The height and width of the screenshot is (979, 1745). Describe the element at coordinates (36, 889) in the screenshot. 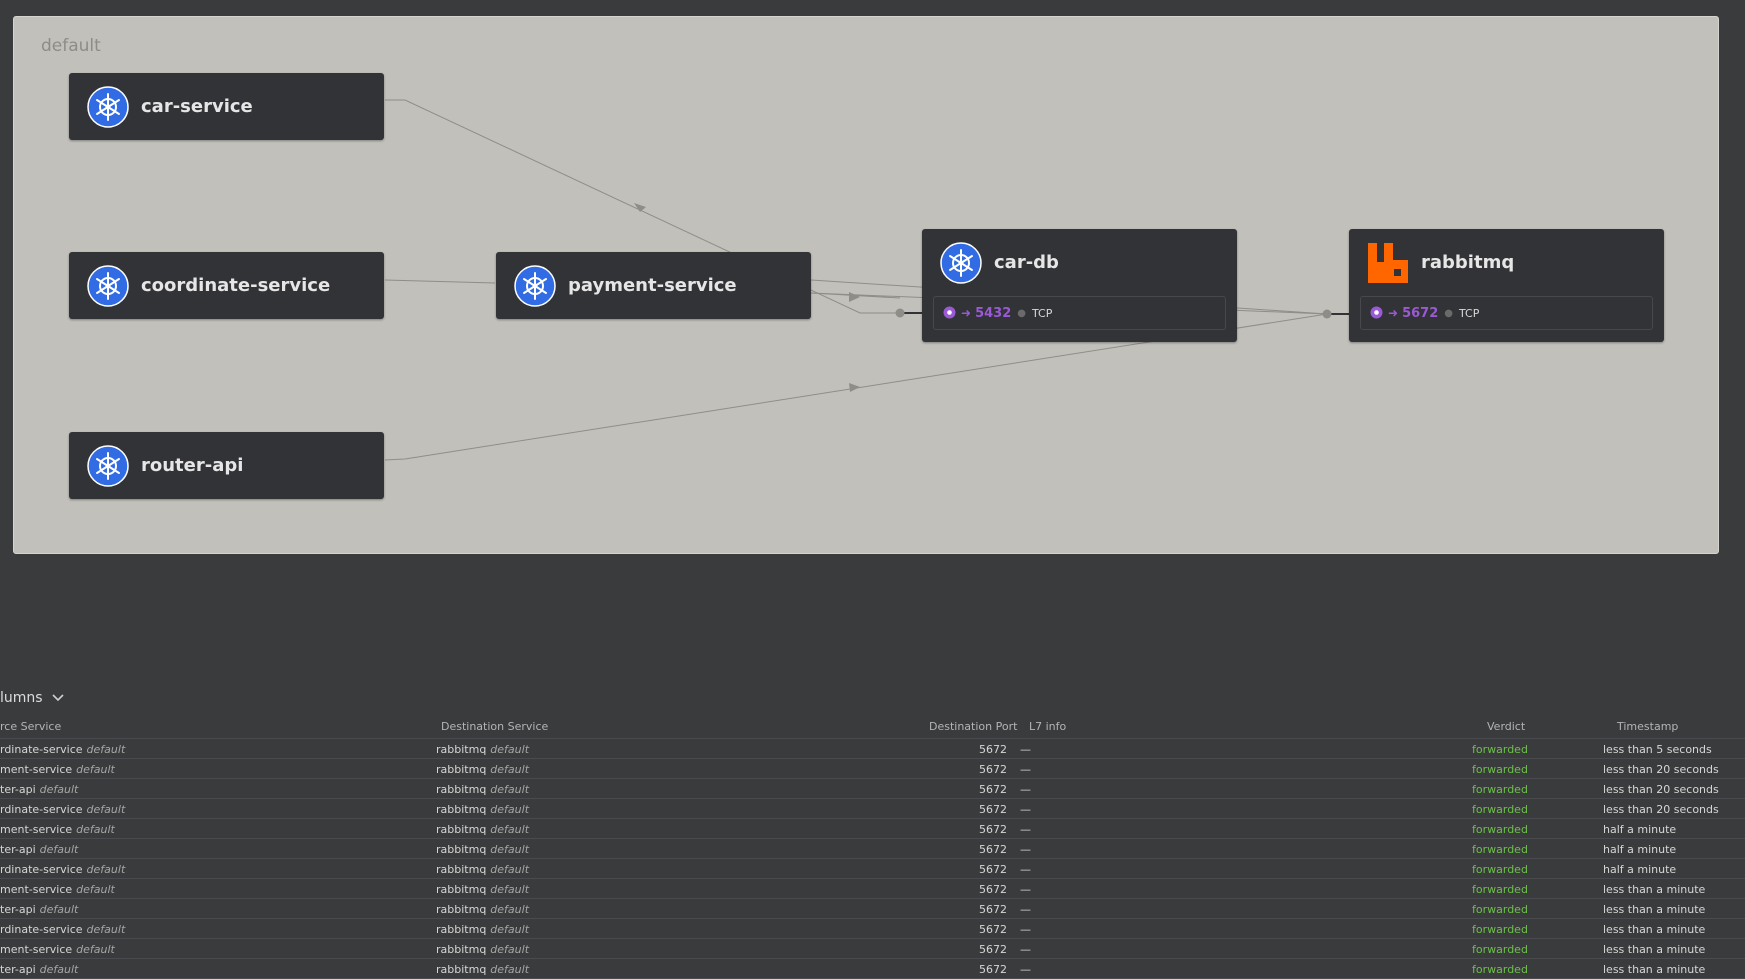

I see `source-service-name: ment-service` at that location.